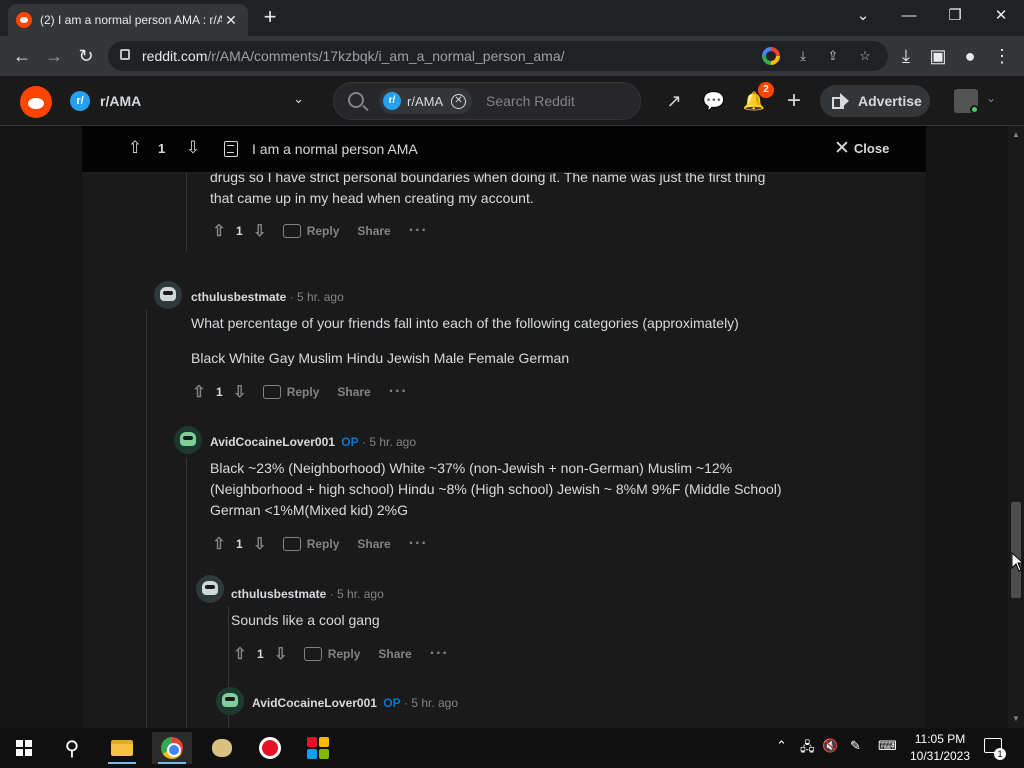 The height and width of the screenshot is (768, 1024). Describe the element at coordinates (270, 748) in the screenshot. I see `screen-recorder-icon` at that location.